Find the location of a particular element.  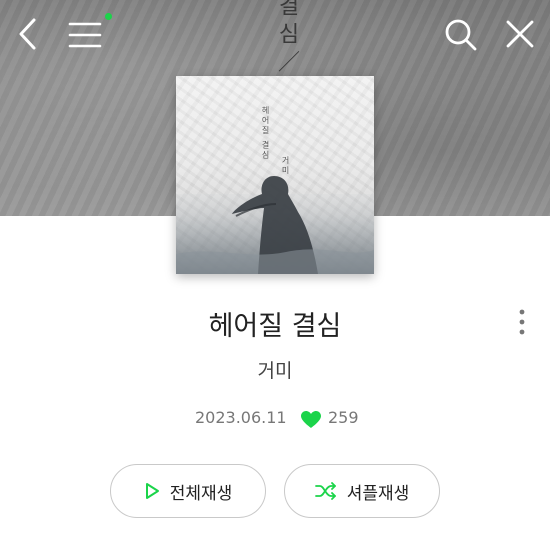

shuffle-label: 셔플재생 is located at coordinates (378, 493).